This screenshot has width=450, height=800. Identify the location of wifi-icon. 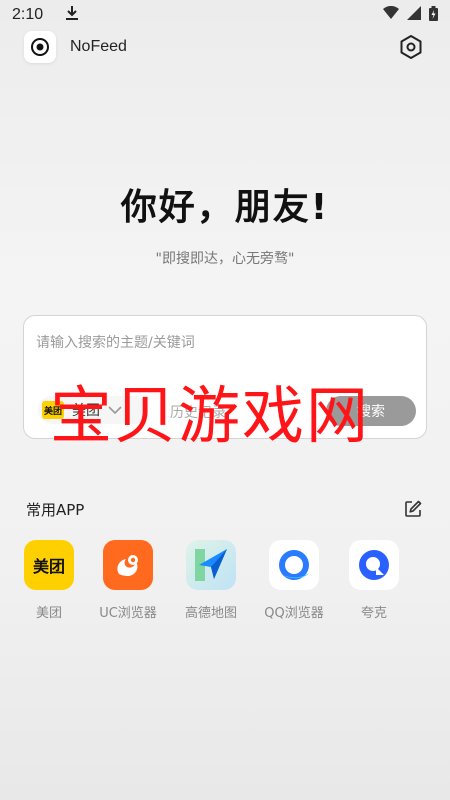
(391, 14).